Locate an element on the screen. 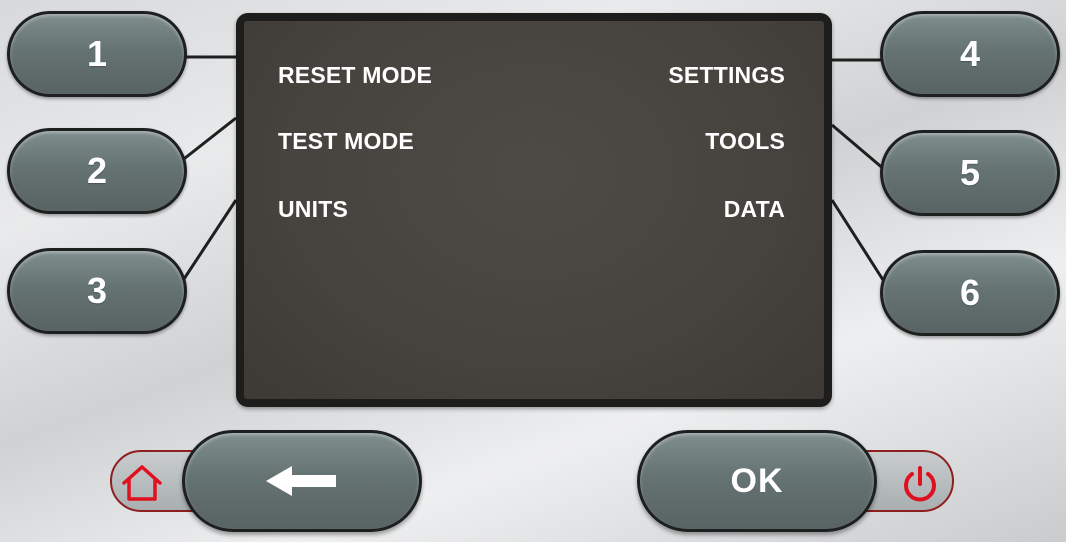  menu-item-reset-mode: RESET MODE is located at coordinates (355, 75).